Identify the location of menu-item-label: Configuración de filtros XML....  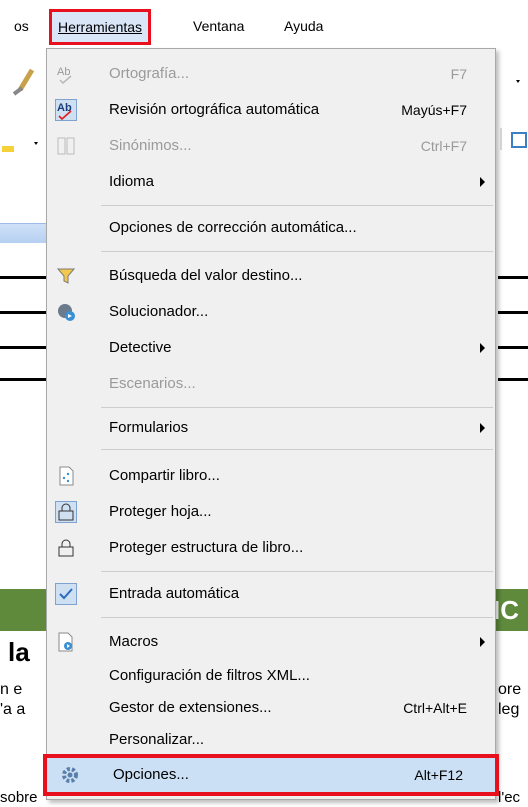
(209, 675).